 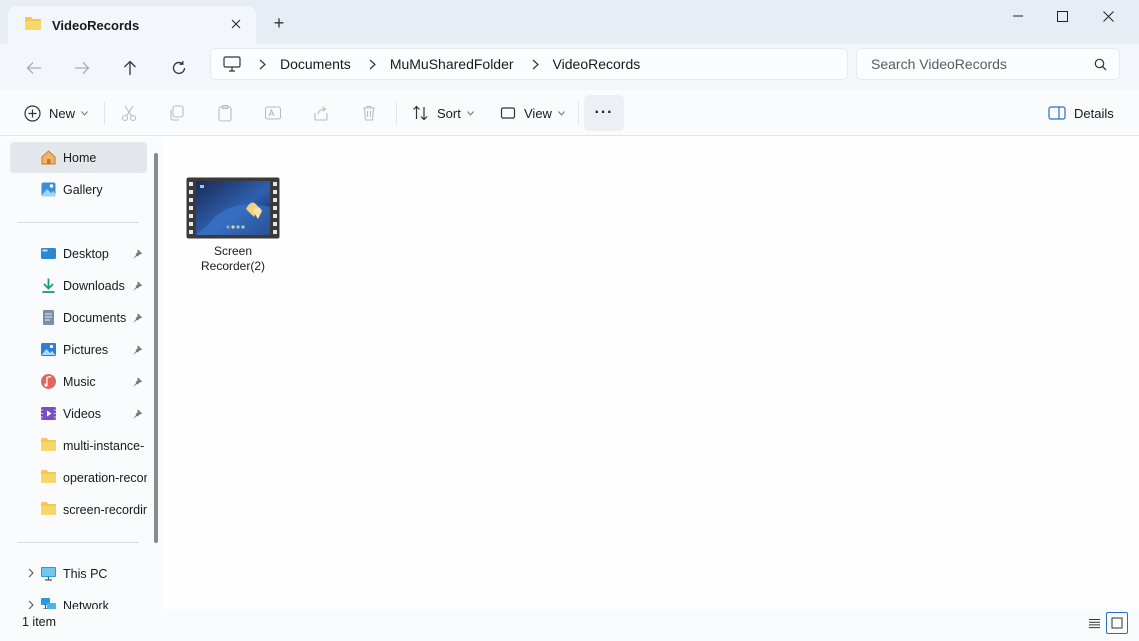 I want to click on sidebar-item-label: Home, so click(x=80, y=157).